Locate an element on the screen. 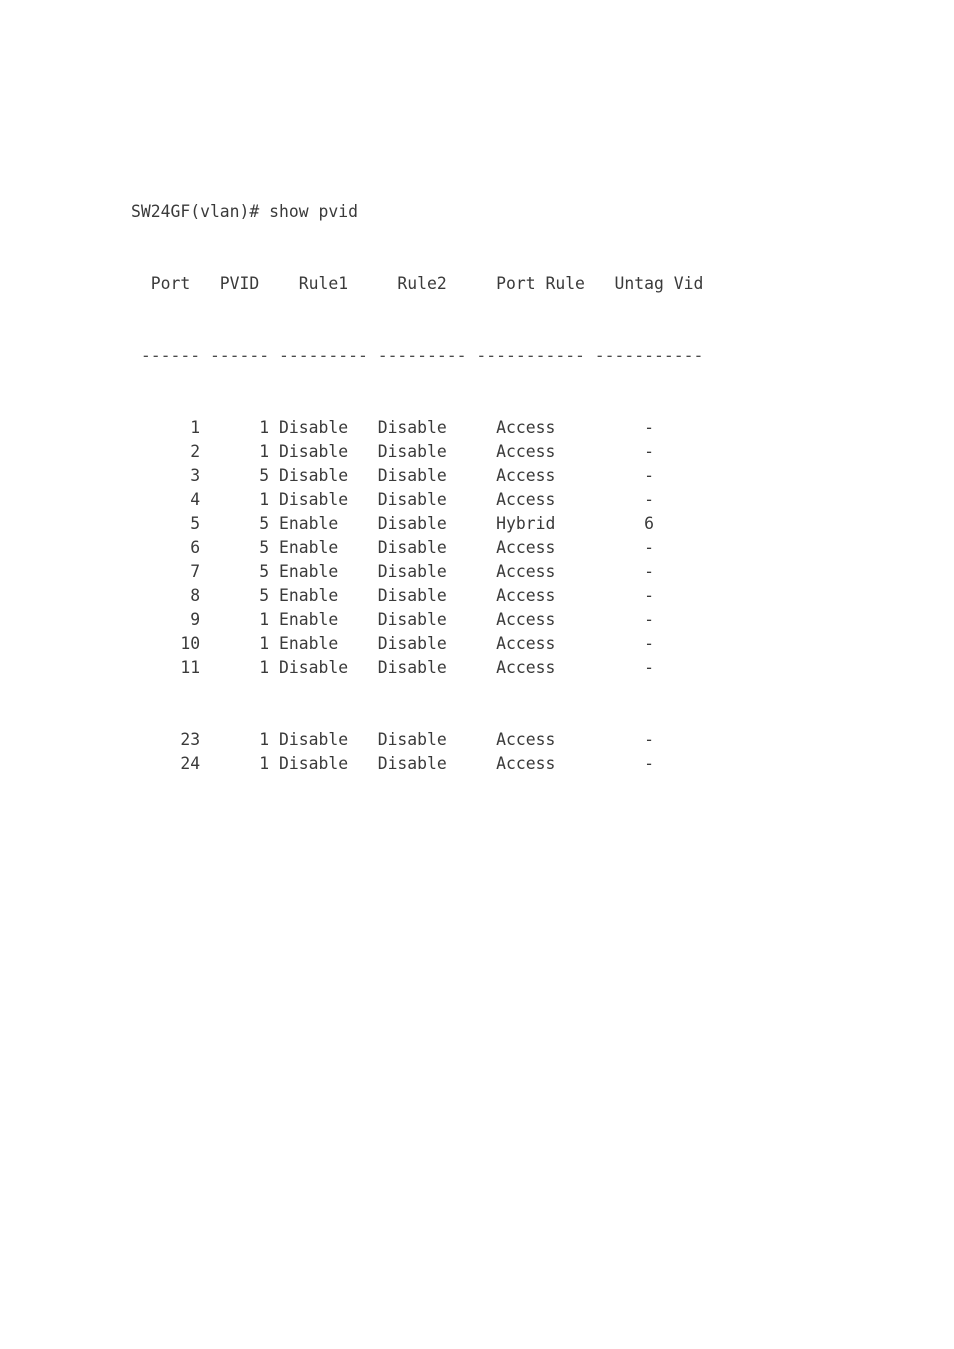  table-row: 8 5 Enable Disable Access - is located at coordinates (417, 595).